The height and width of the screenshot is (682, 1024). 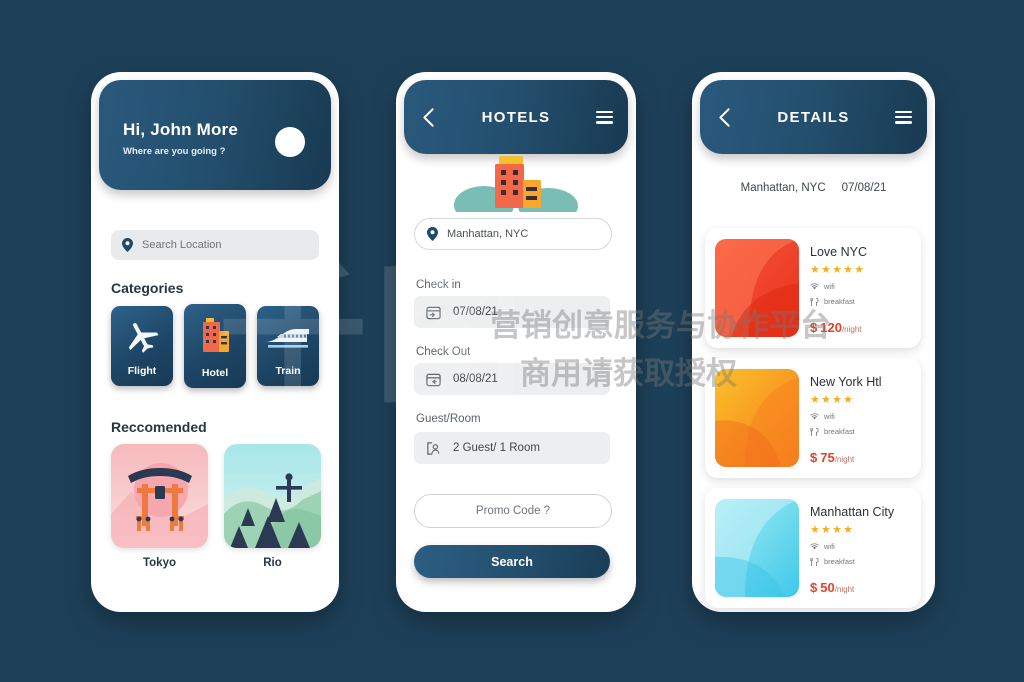 I want to click on category-card-flight: Flight, so click(x=142, y=346).